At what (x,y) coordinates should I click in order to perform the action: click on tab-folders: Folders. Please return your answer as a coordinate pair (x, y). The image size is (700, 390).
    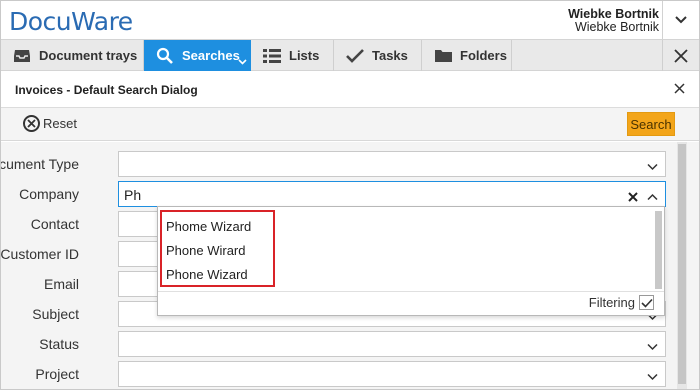
    Looking at the image, I should click on (467, 55).